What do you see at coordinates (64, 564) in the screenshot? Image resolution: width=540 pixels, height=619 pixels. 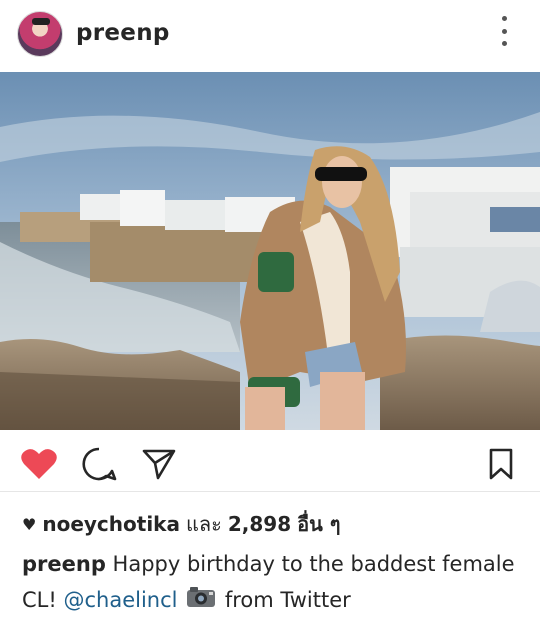 I see `caption-username: preenp` at bounding box center [64, 564].